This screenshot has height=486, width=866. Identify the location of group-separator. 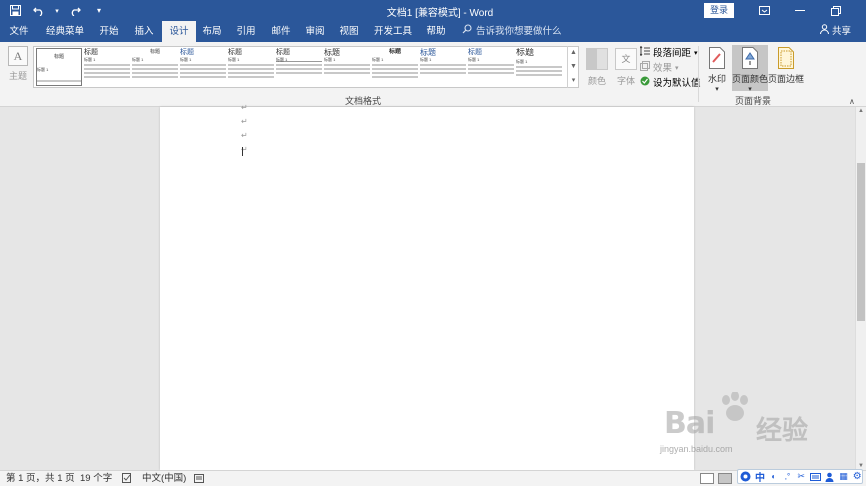
(698, 74).